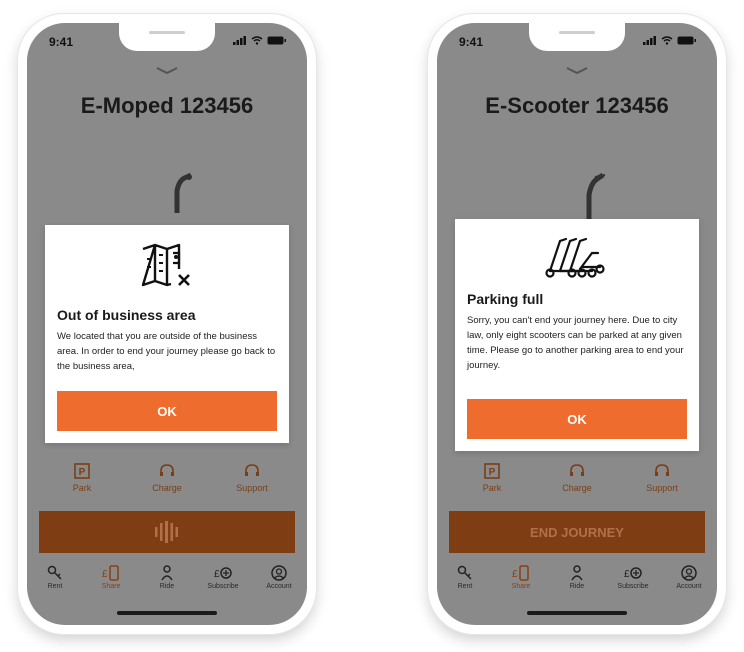  What do you see at coordinates (596, 198) in the screenshot?
I see `scooter-image` at bounding box center [596, 198].